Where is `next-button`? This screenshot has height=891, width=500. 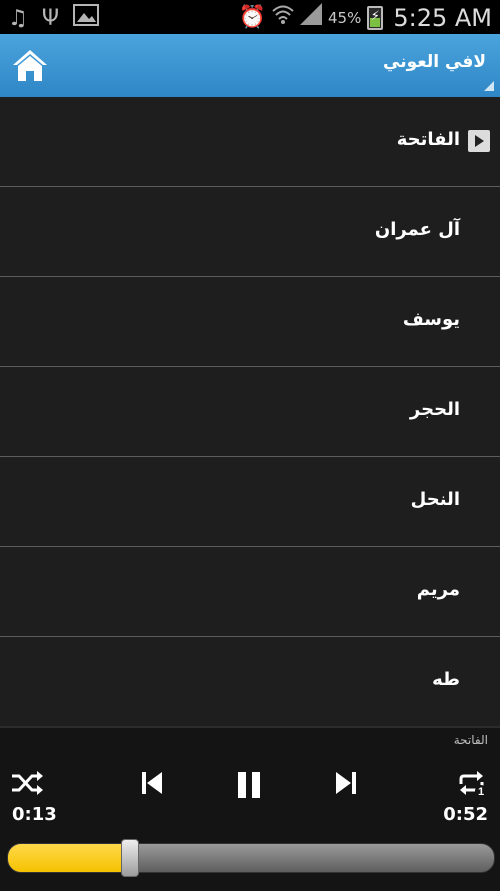 next-button is located at coordinates (346, 785).